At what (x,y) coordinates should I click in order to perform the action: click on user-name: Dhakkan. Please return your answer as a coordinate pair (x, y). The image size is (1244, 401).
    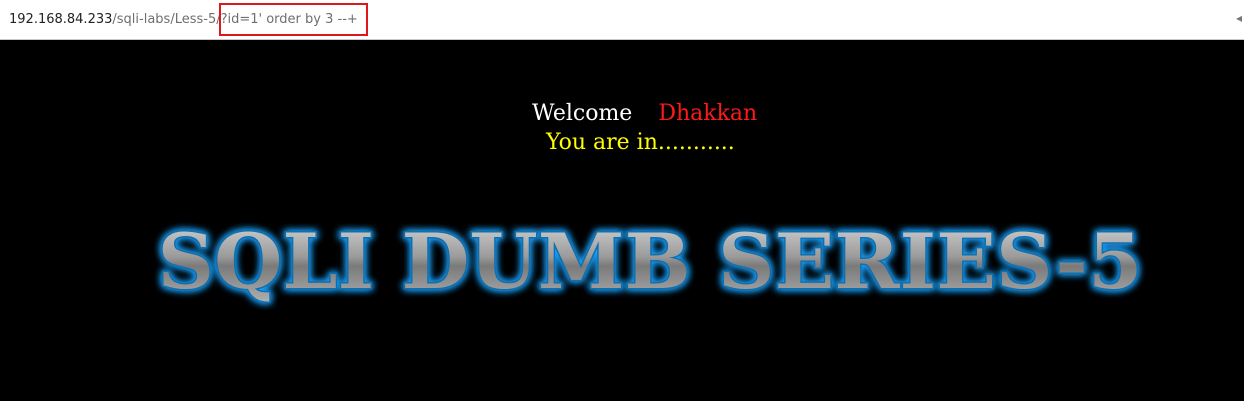
    Looking at the image, I should click on (708, 113).